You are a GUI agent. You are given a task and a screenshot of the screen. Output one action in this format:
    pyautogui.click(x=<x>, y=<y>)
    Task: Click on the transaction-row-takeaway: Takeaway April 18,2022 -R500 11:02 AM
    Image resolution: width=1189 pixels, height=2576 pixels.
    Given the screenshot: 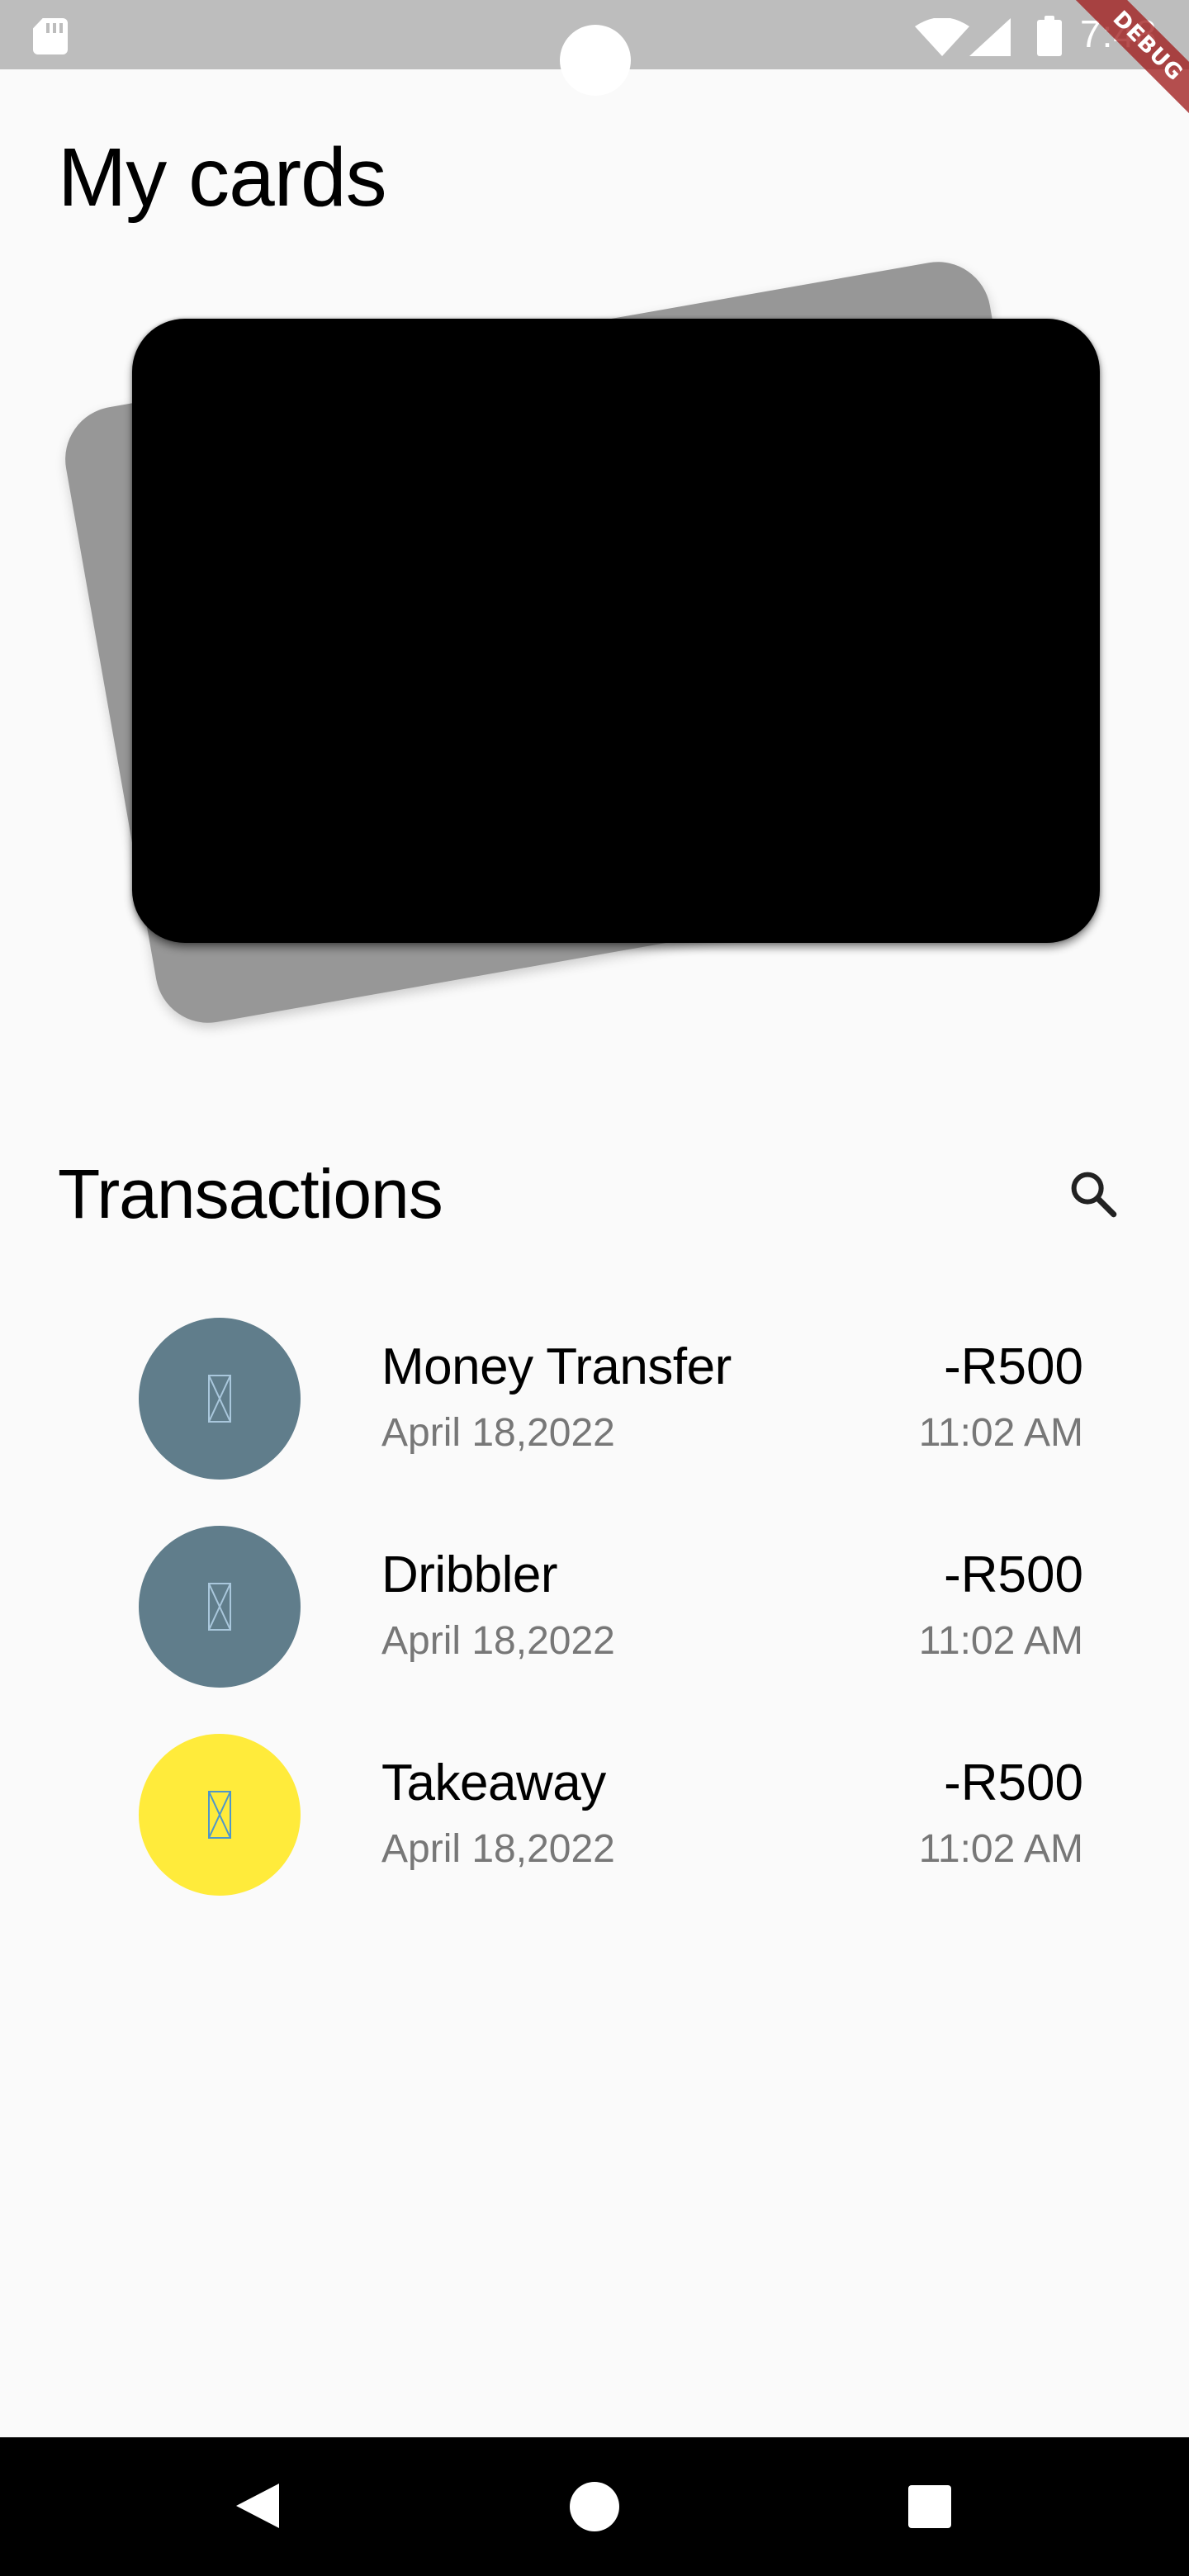 What is the action you would take?
    pyautogui.click(x=594, y=1820)
    